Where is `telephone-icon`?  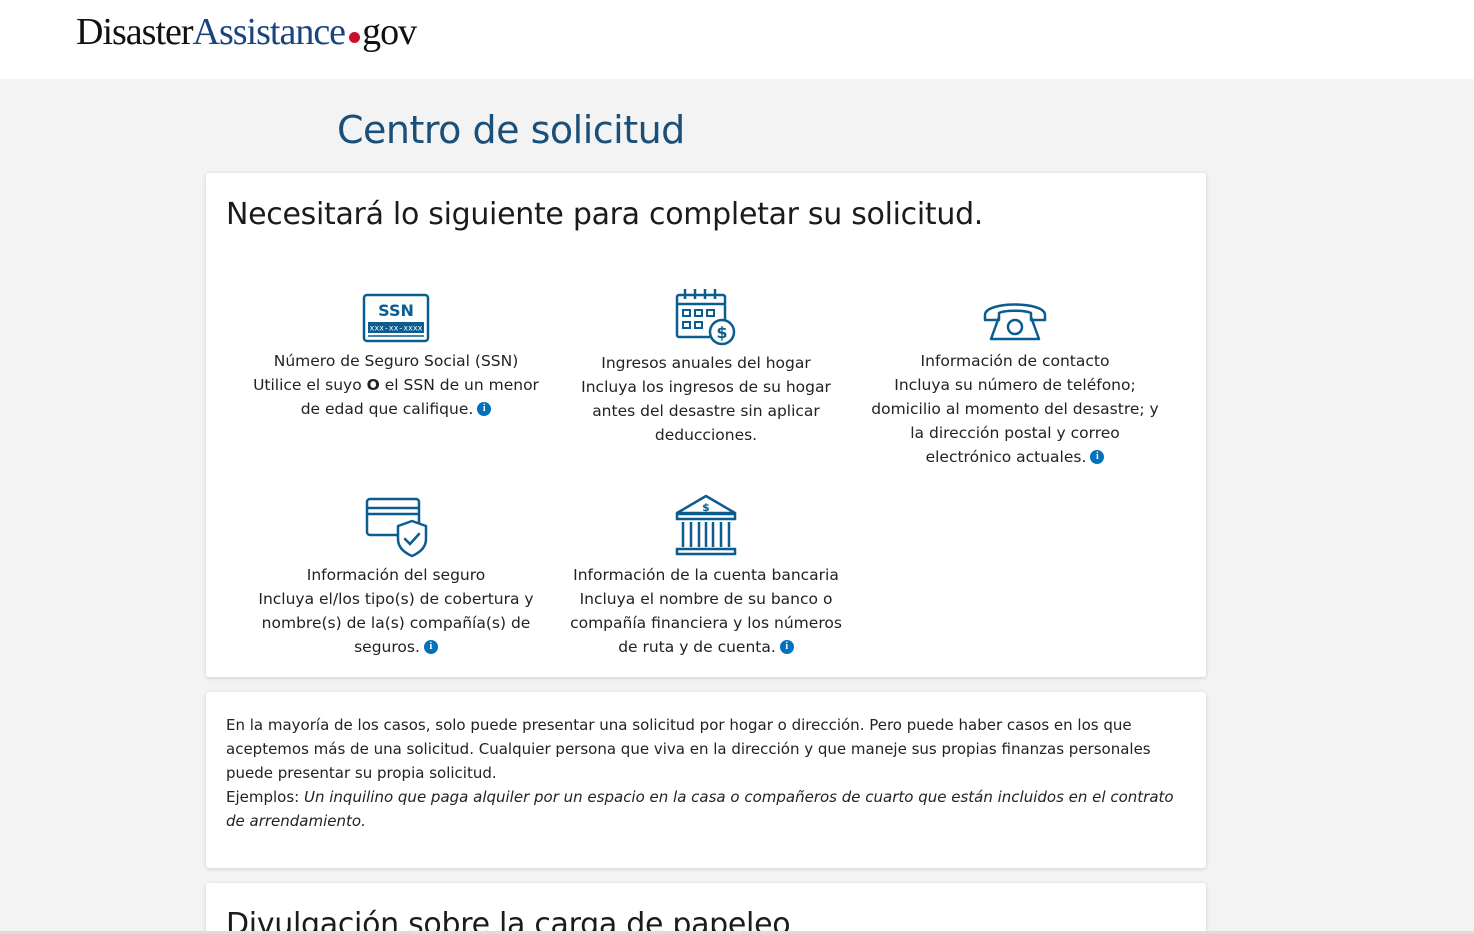
telephone-icon is located at coordinates (1015, 322).